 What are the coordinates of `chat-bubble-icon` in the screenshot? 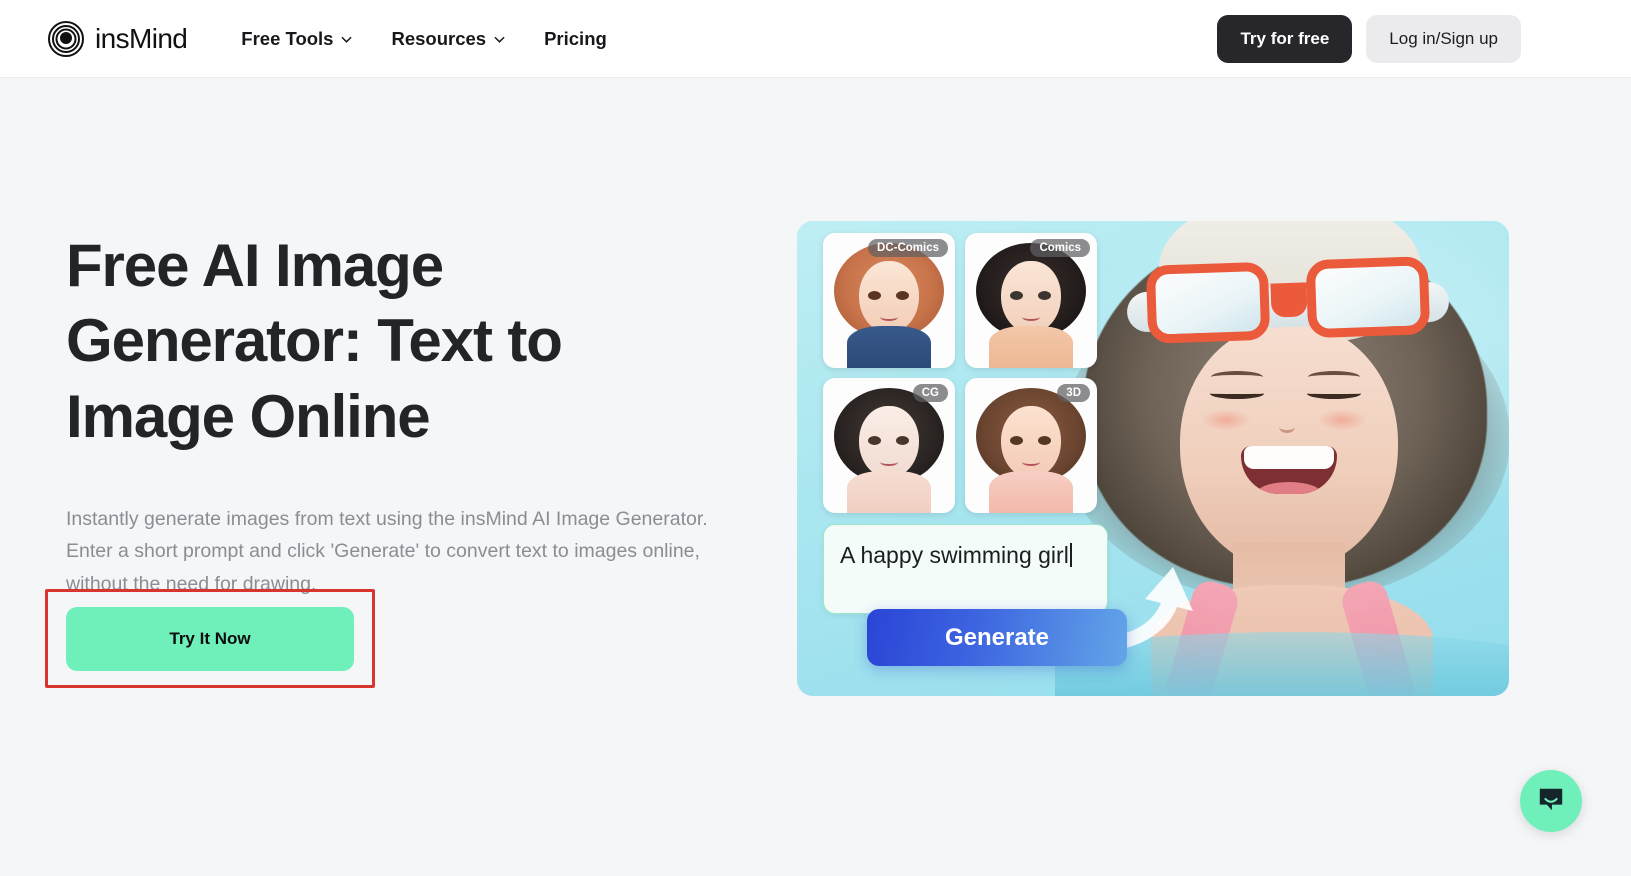 It's located at (1551, 801).